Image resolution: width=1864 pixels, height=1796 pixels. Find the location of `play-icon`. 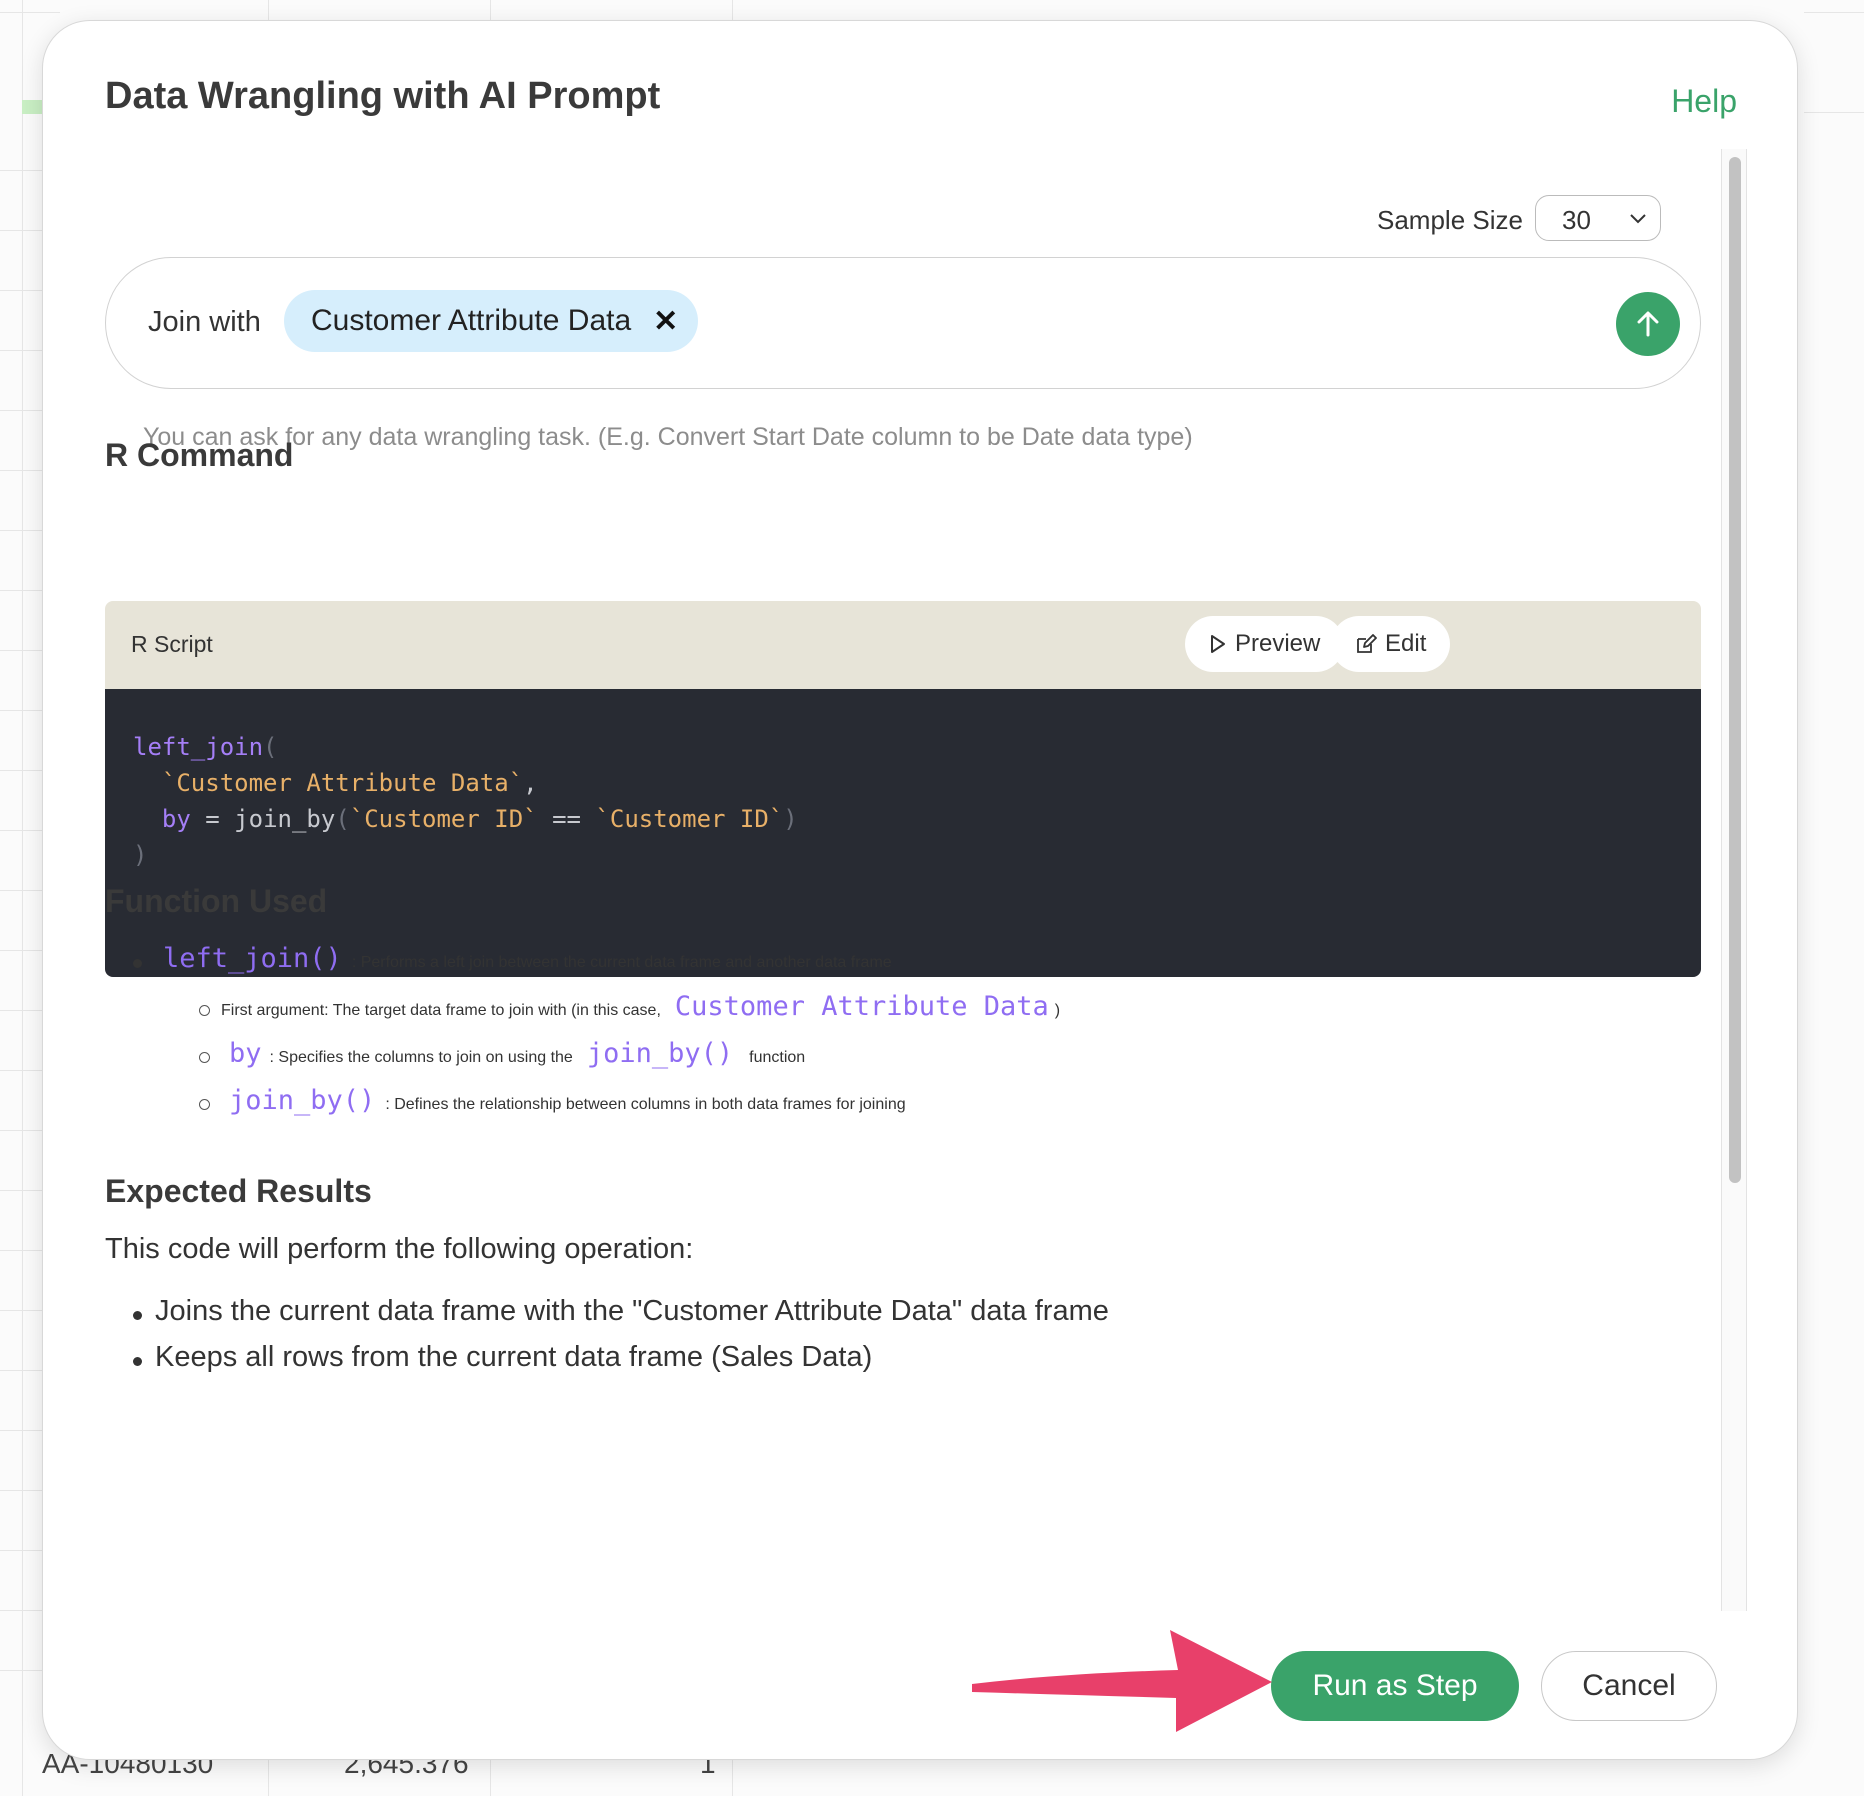

play-icon is located at coordinates (1218, 644).